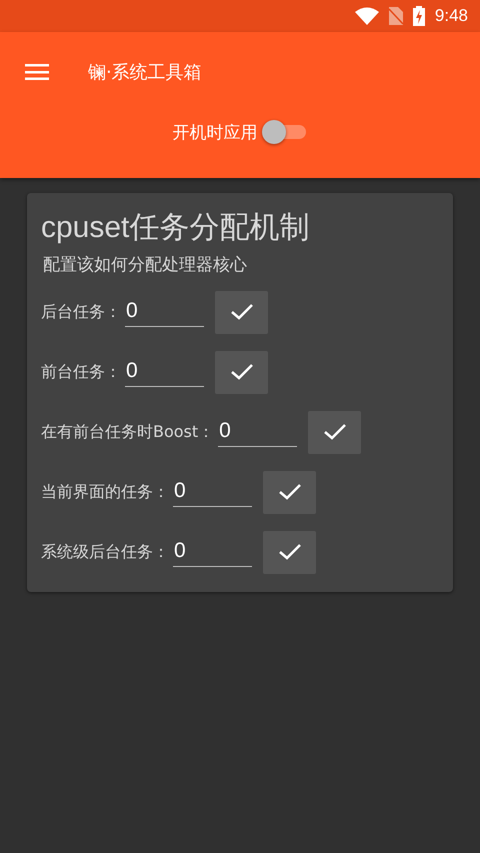  Describe the element at coordinates (418, 16) in the screenshot. I see `battery-charging-icon` at that location.